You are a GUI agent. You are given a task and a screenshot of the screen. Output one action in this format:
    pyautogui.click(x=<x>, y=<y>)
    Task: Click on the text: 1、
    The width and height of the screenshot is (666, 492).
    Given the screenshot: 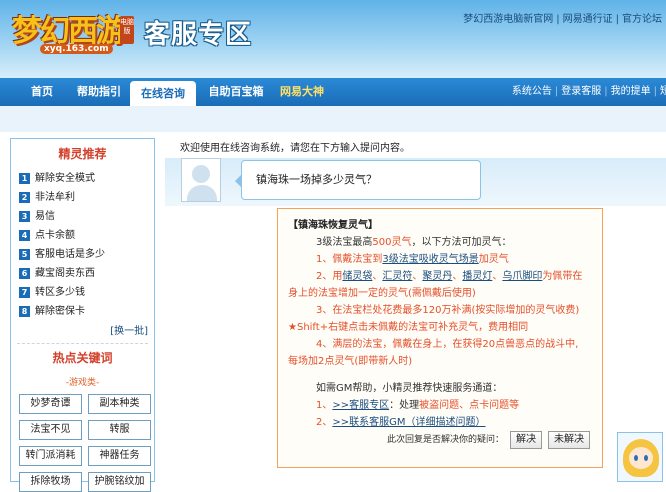 What is the action you would take?
    pyautogui.click(x=324, y=405)
    